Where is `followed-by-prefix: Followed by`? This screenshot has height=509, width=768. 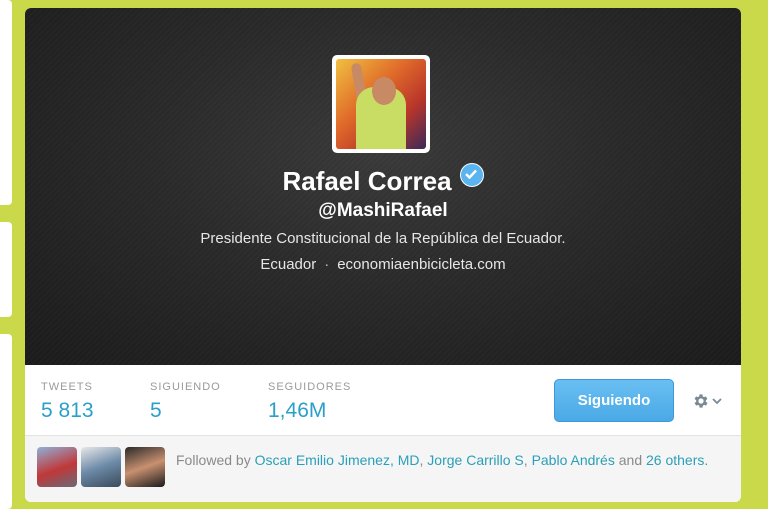
followed-by-prefix: Followed by is located at coordinates (213, 460).